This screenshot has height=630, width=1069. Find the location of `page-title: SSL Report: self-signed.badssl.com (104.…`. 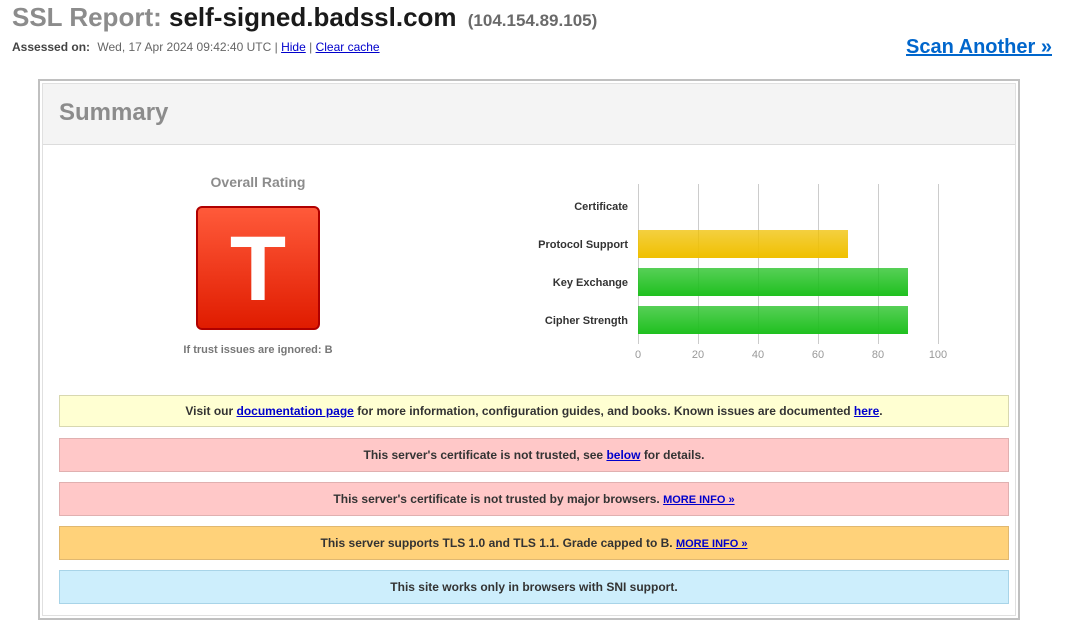

page-title: SSL Report: self-signed.badssl.com (104.… is located at coordinates (304, 17).